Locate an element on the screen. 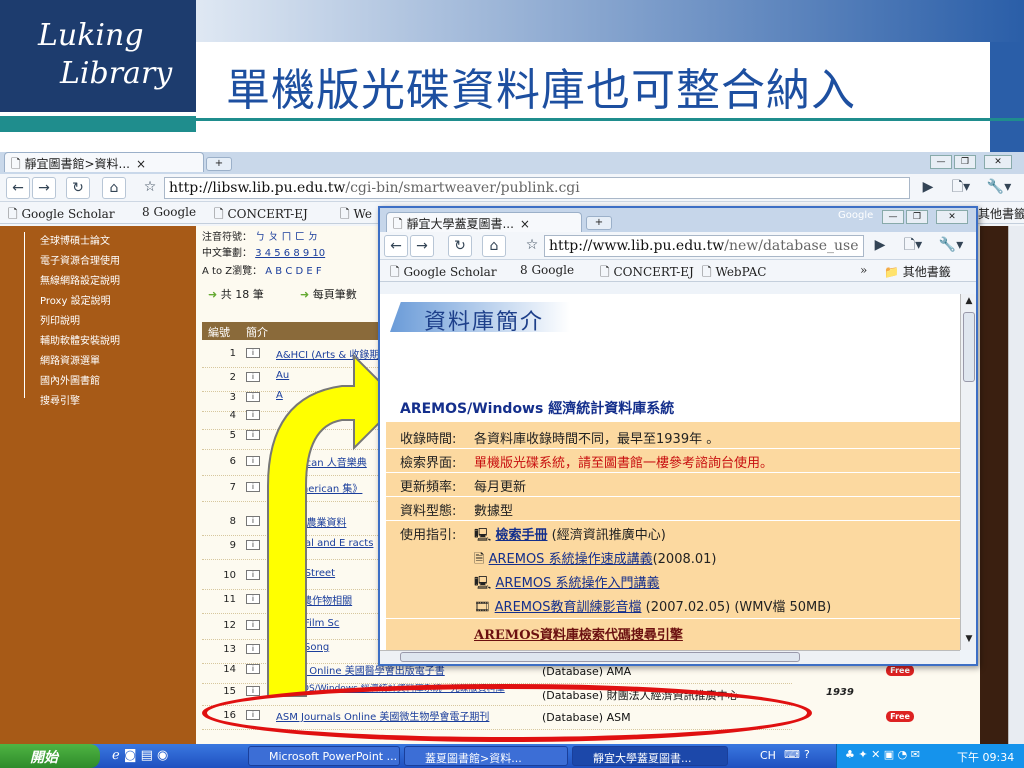 Image resolution: width=1024 pixels, height=768 pixels. scroll-down-icon: ▼ is located at coordinates (969, 640).